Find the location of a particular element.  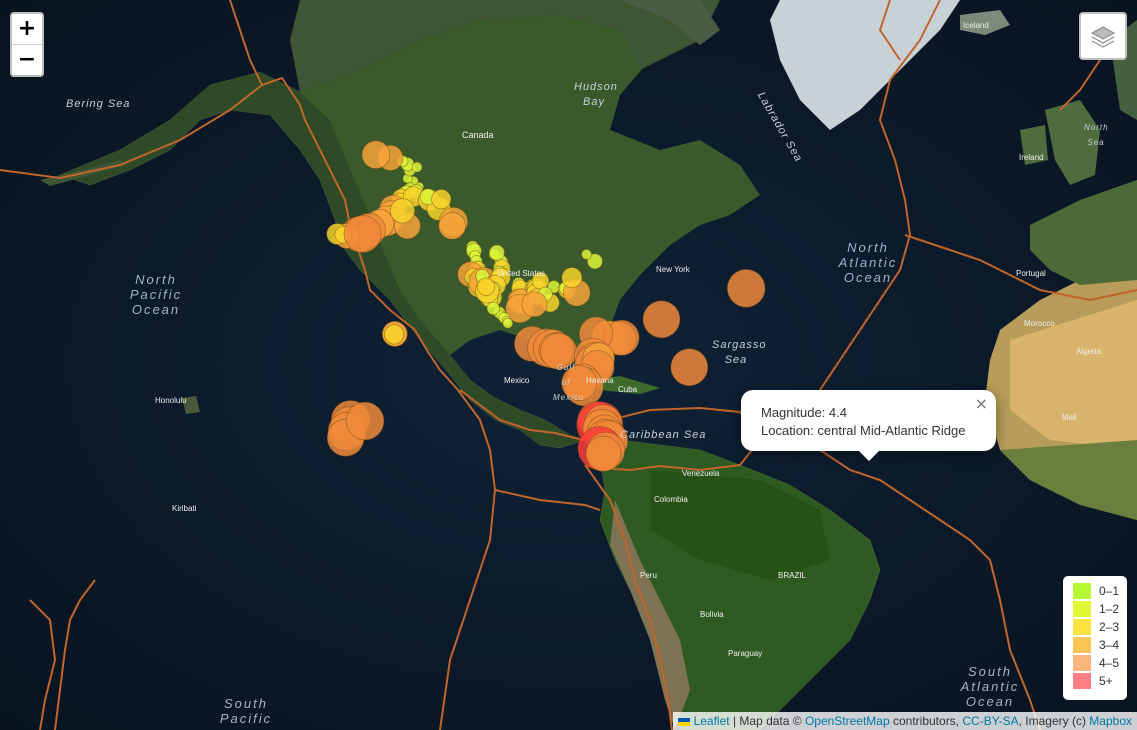

popup-close-button: × is located at coordinates (981, 403).